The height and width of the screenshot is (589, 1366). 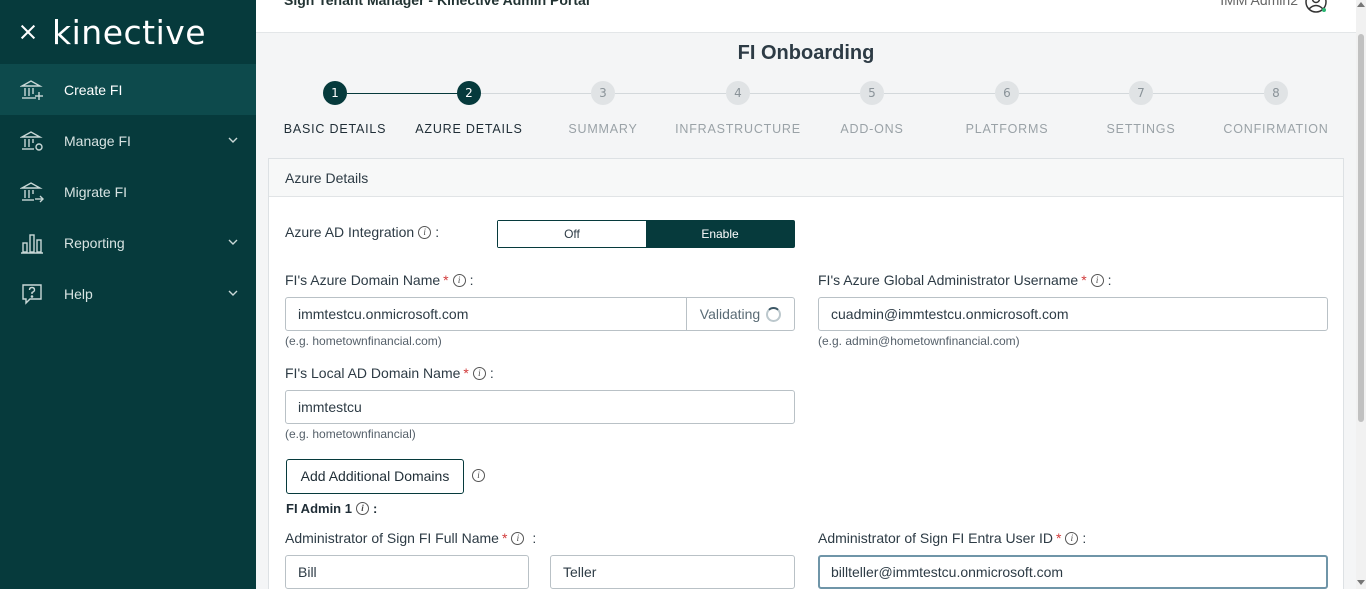 I want to click on step-azure-details: 2 AZURE DETAILS, so click(x=469, y=108).